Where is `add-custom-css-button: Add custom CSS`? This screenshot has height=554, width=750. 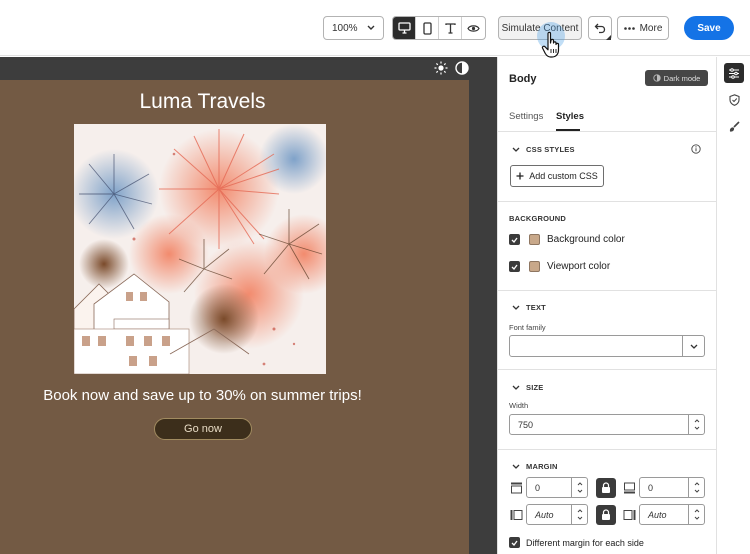 add-custom-css-button: Add custom CSS is located at coordinates (557, 176).